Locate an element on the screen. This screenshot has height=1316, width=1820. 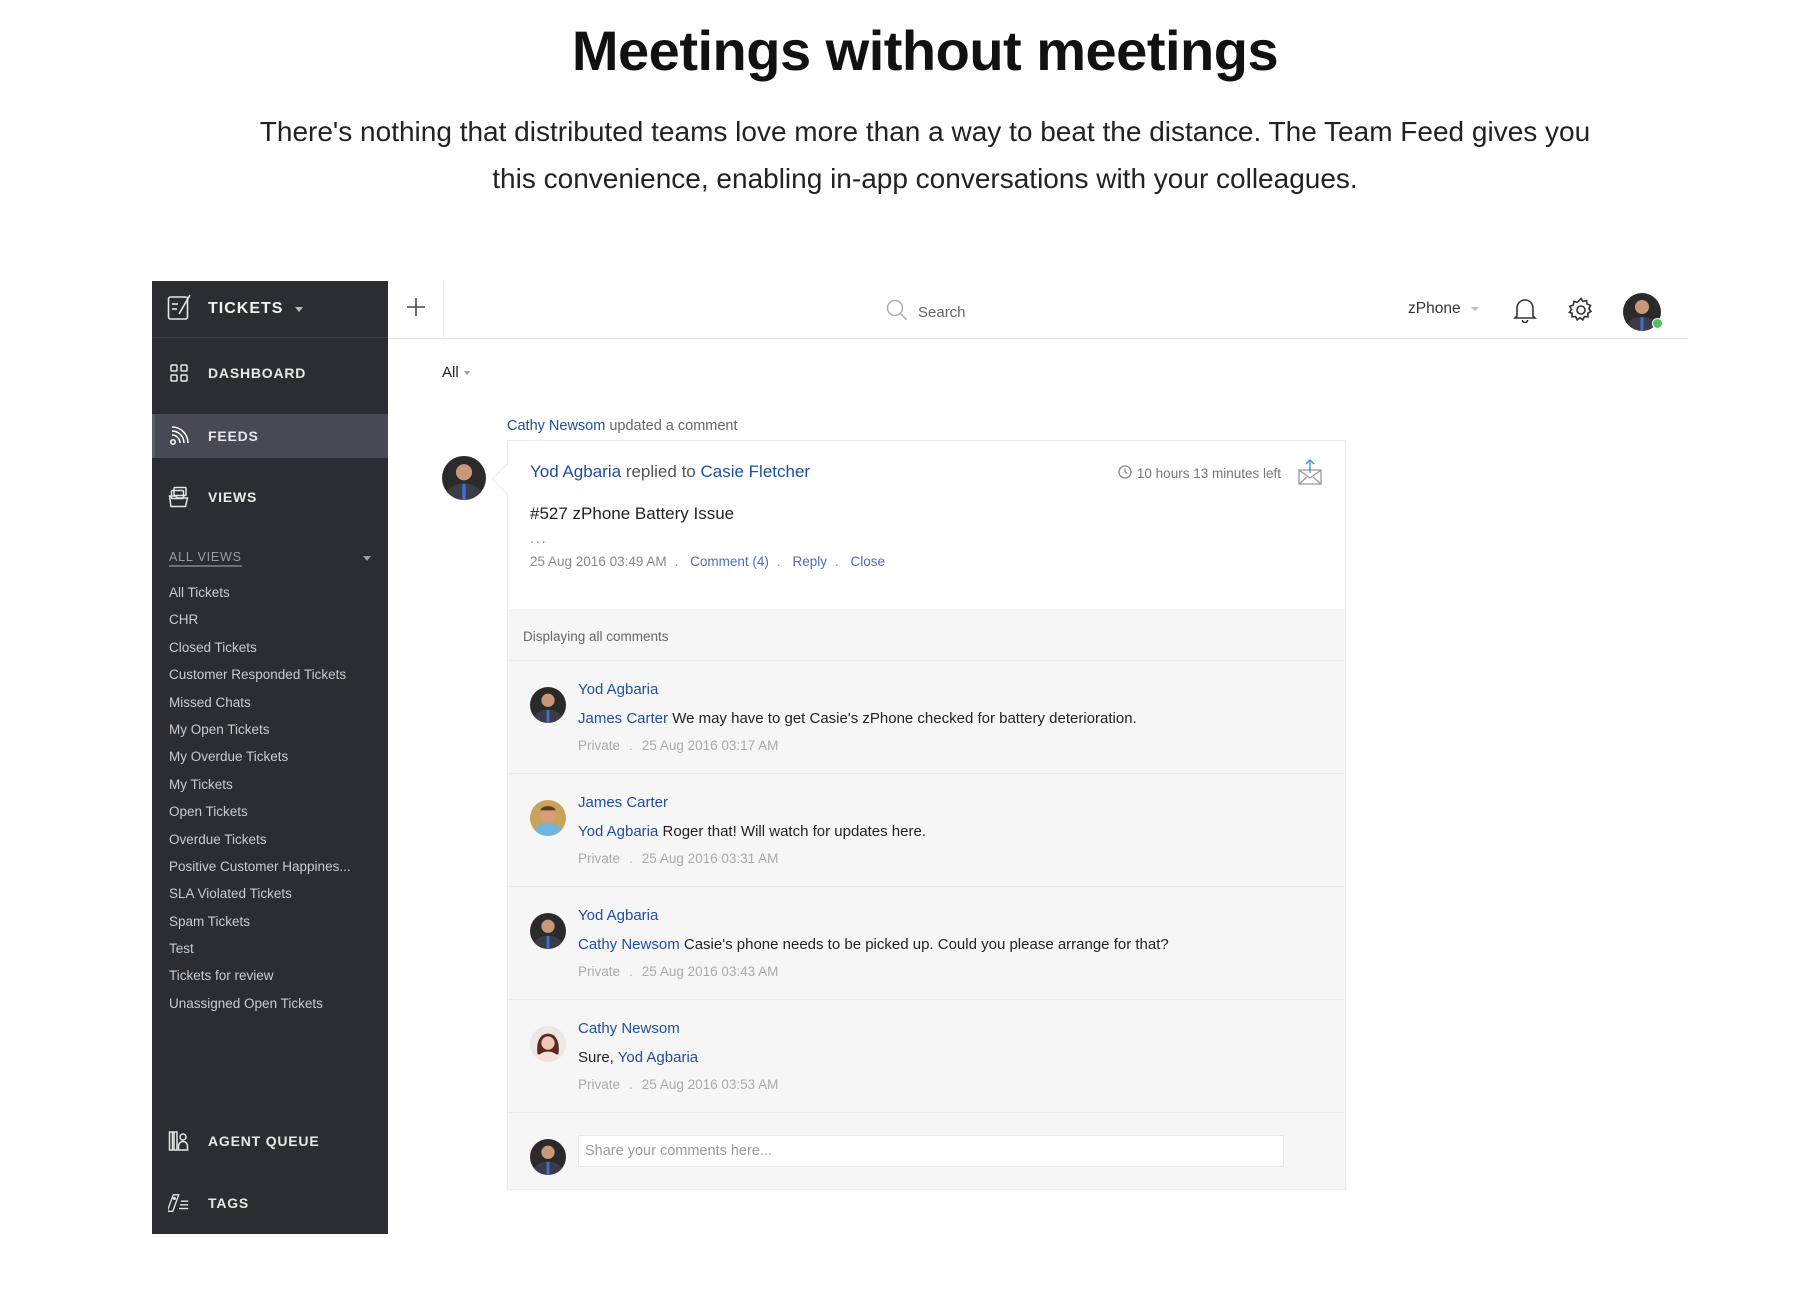
view-item: Overdue Tickets is located at coordinates (269, 839).